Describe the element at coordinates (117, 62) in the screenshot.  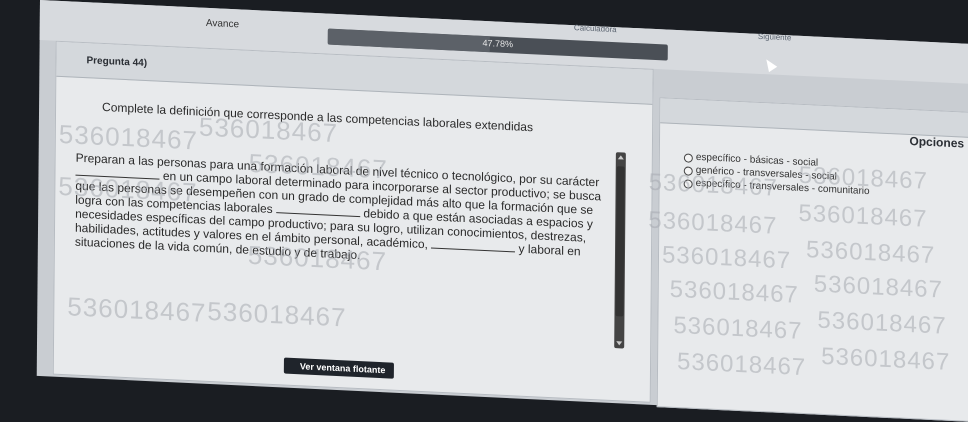
I see `question-title: Pregunta 44)` at that location.